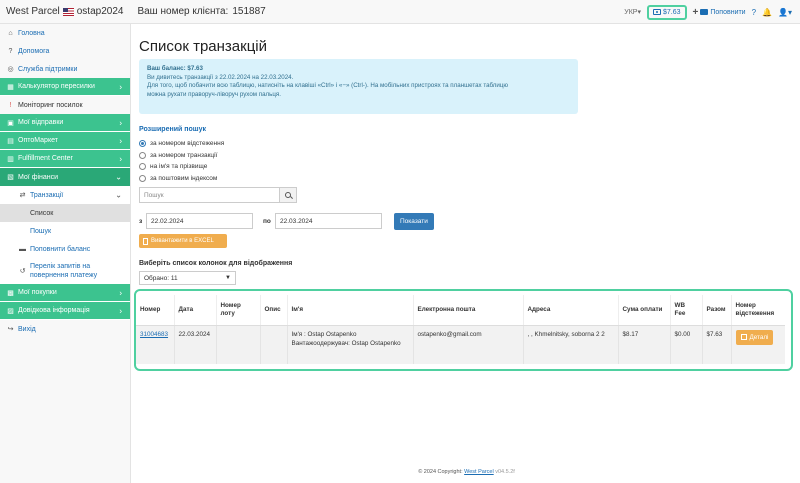 The height and width of the screenshot is (483, 800). Describe the element at coordinates (65, 87) in the screenshot. I see `sidebar-item-calculator: ▦ Калькулятор пересилки ›` at that location.